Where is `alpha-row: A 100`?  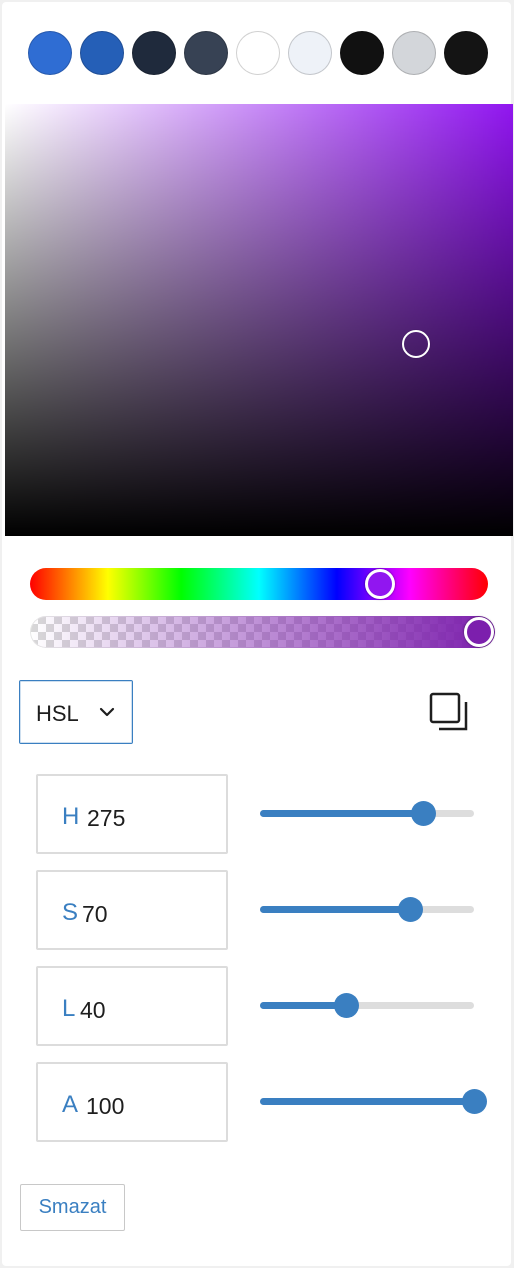 alpha-row: A 100 is located at coordinates (261, 1102).